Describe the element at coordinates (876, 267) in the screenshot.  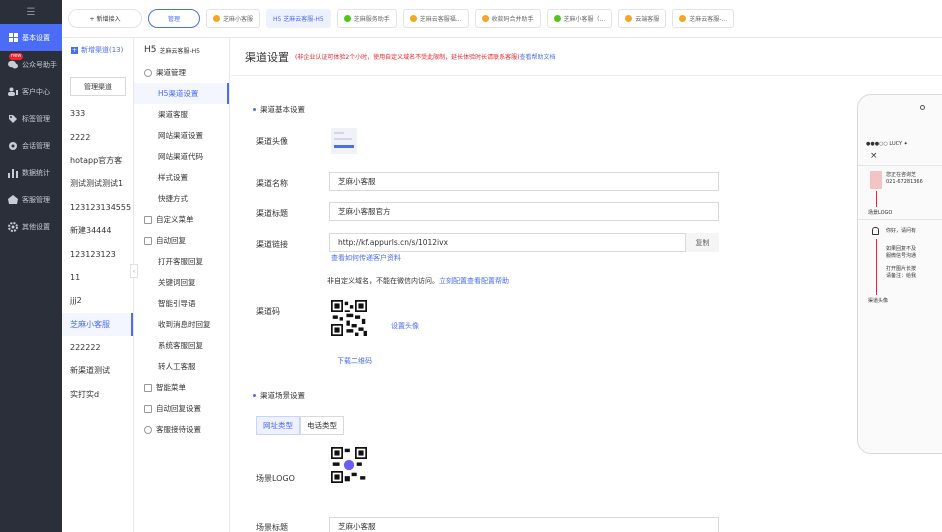
I see `arrow-line` at that location.